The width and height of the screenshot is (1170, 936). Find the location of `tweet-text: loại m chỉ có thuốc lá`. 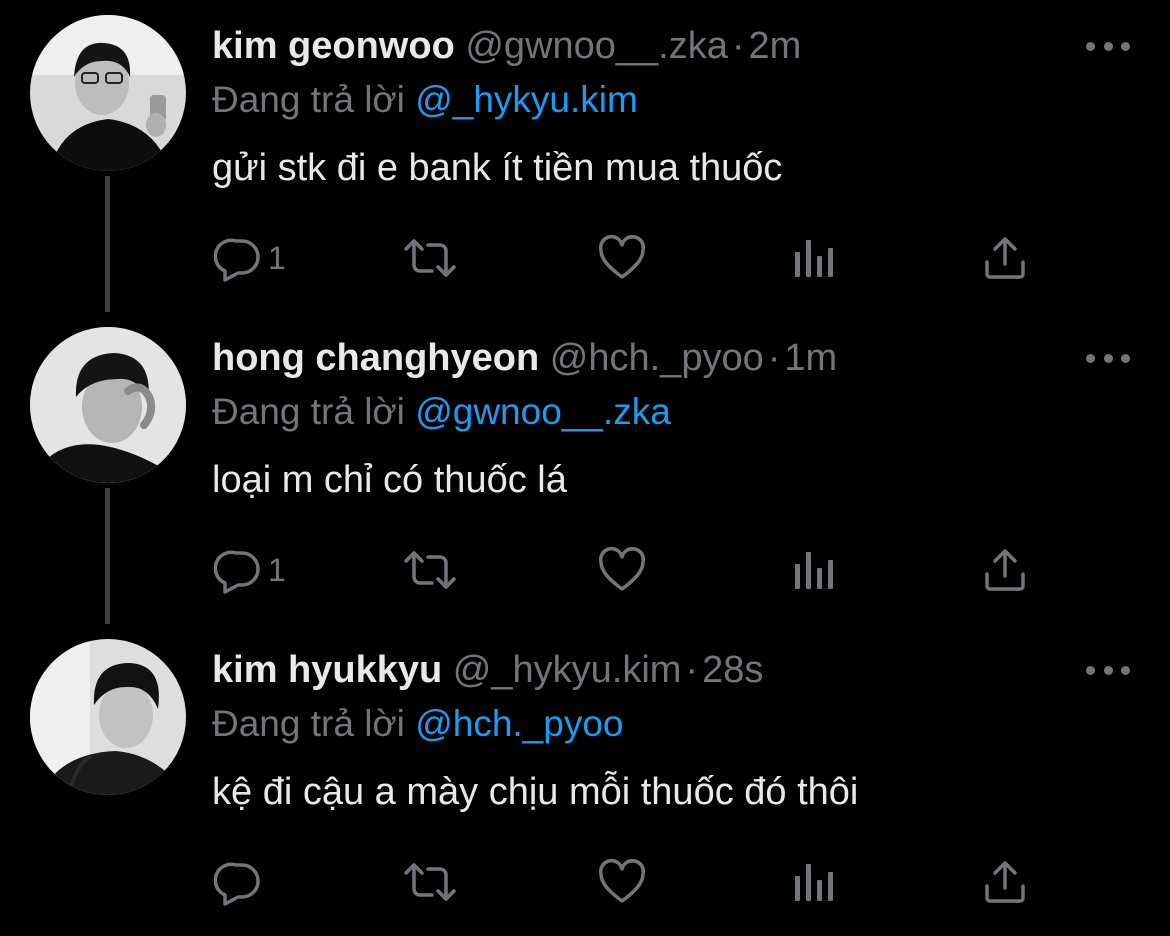

tweet-text: loại m chỉ có thuốc lá is located at coordinates (389, 480).